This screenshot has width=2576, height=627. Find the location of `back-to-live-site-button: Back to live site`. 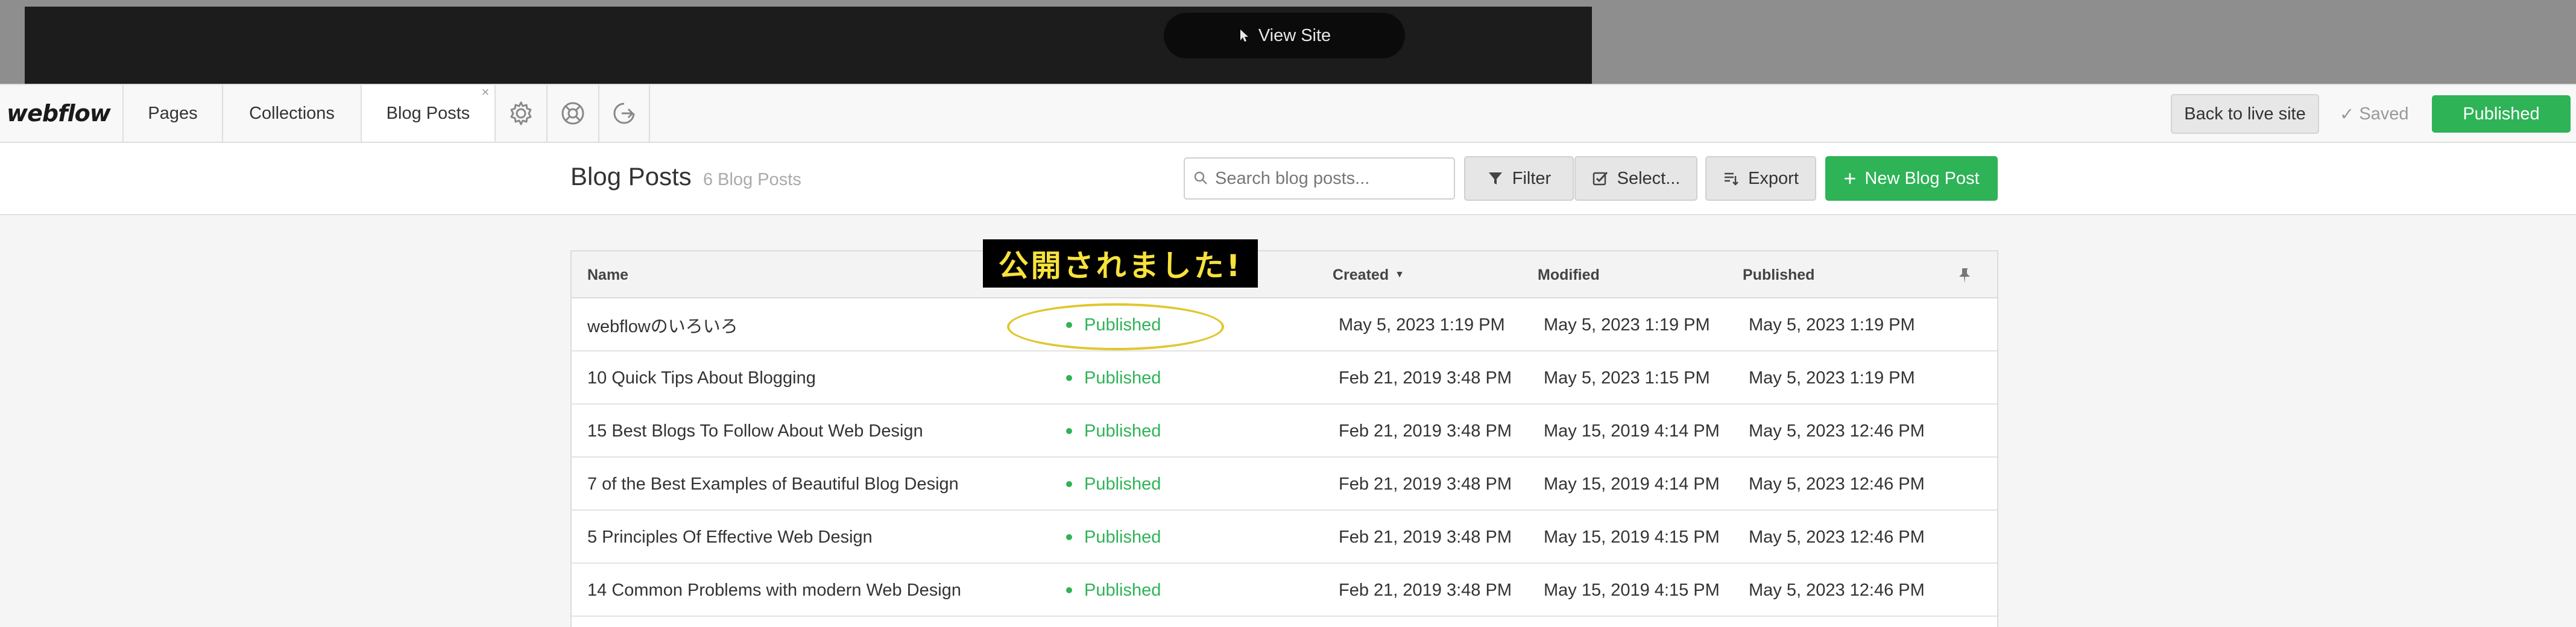

back-to-live-site-button: Back to live site is located at coordinates (2245, 114).